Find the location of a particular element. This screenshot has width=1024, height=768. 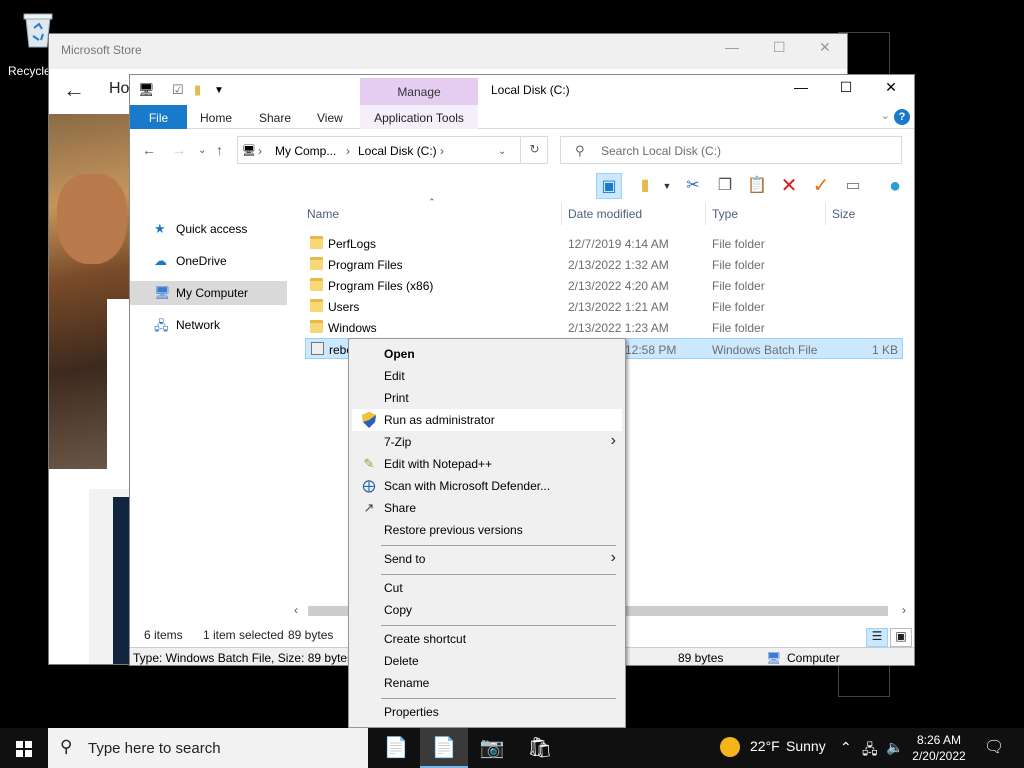

volume-icon: 🔈 is located at coordinates (894, 747).